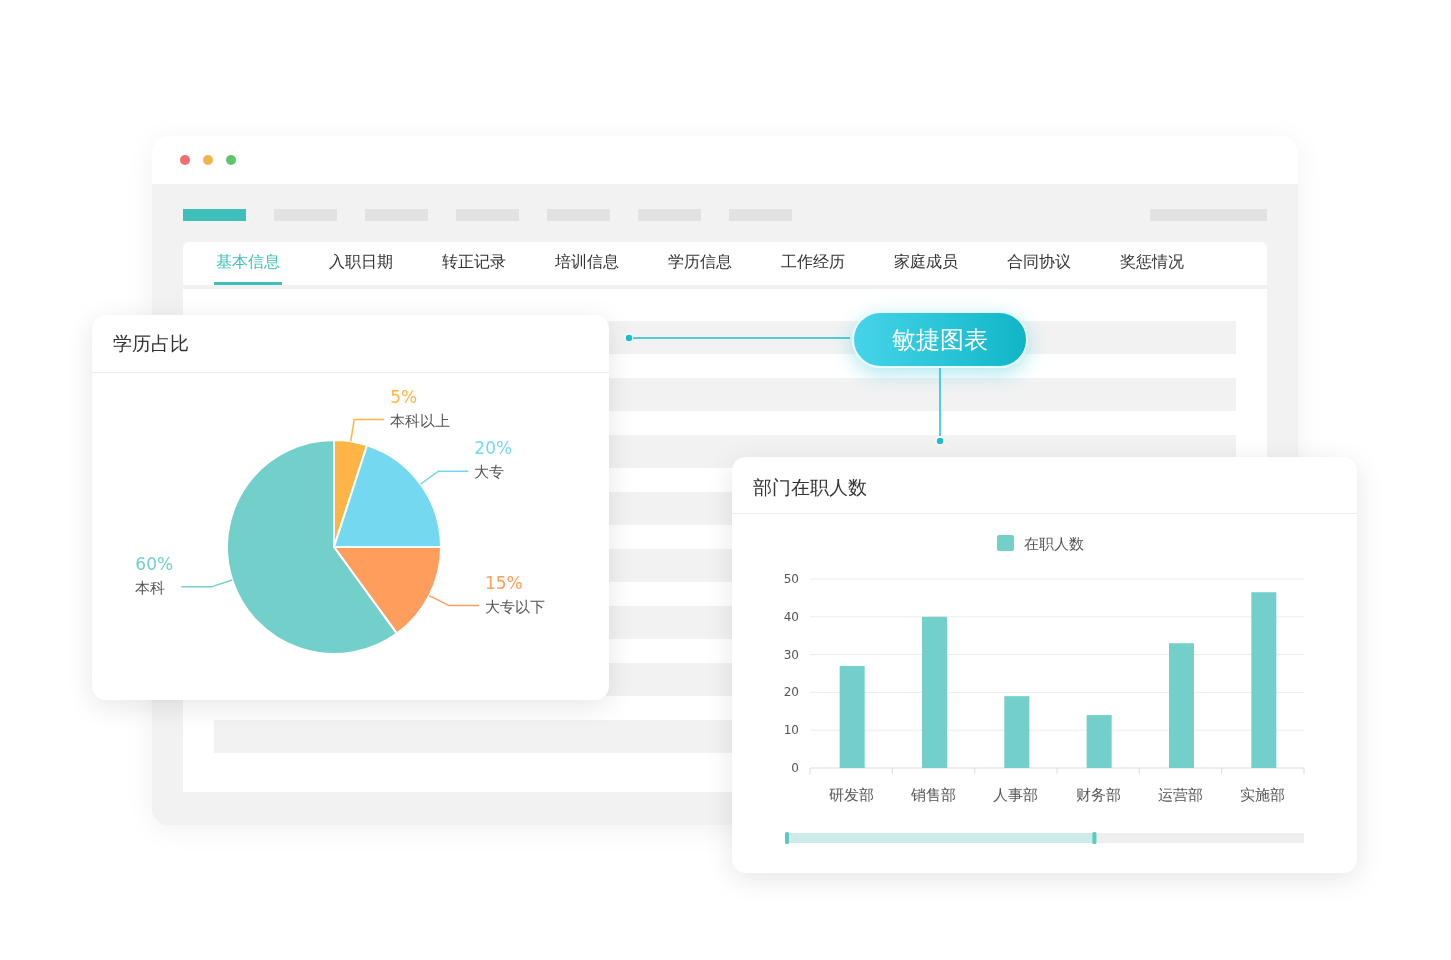 The image size is (1451, 960). Describe the element at coordinates (940, 339) in the screenshot. I see `callout-badge: 敏捷图表` at that location.